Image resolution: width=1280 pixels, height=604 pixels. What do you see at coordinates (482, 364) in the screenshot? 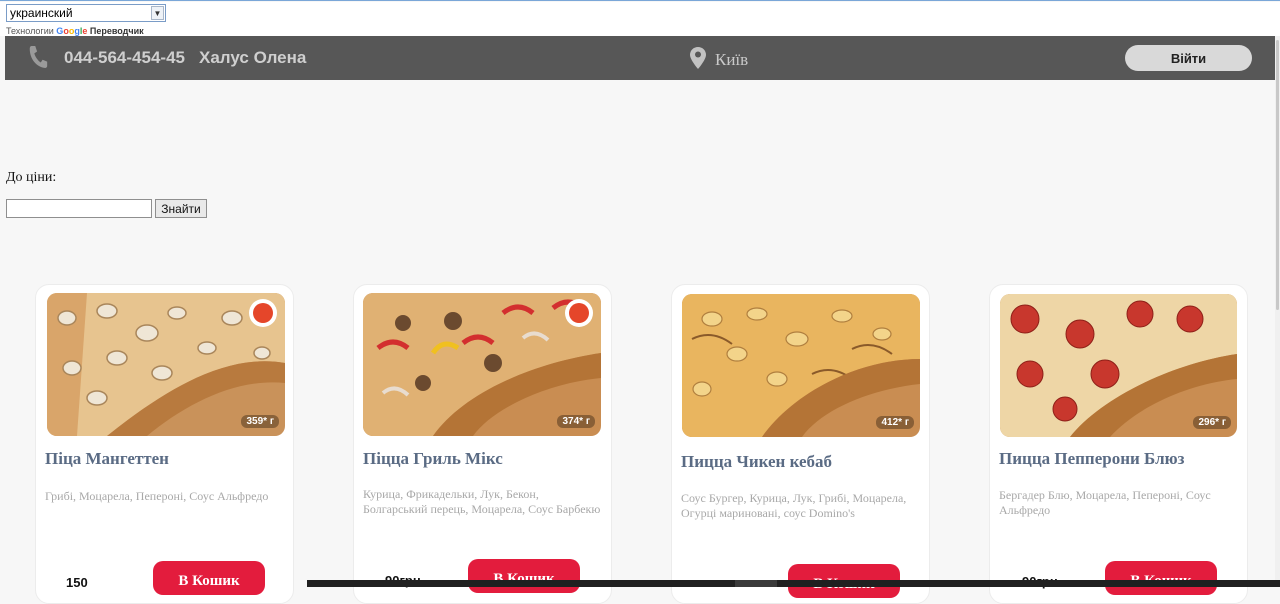
I see `product-image: 374* г` at bounding box center [482, 364].